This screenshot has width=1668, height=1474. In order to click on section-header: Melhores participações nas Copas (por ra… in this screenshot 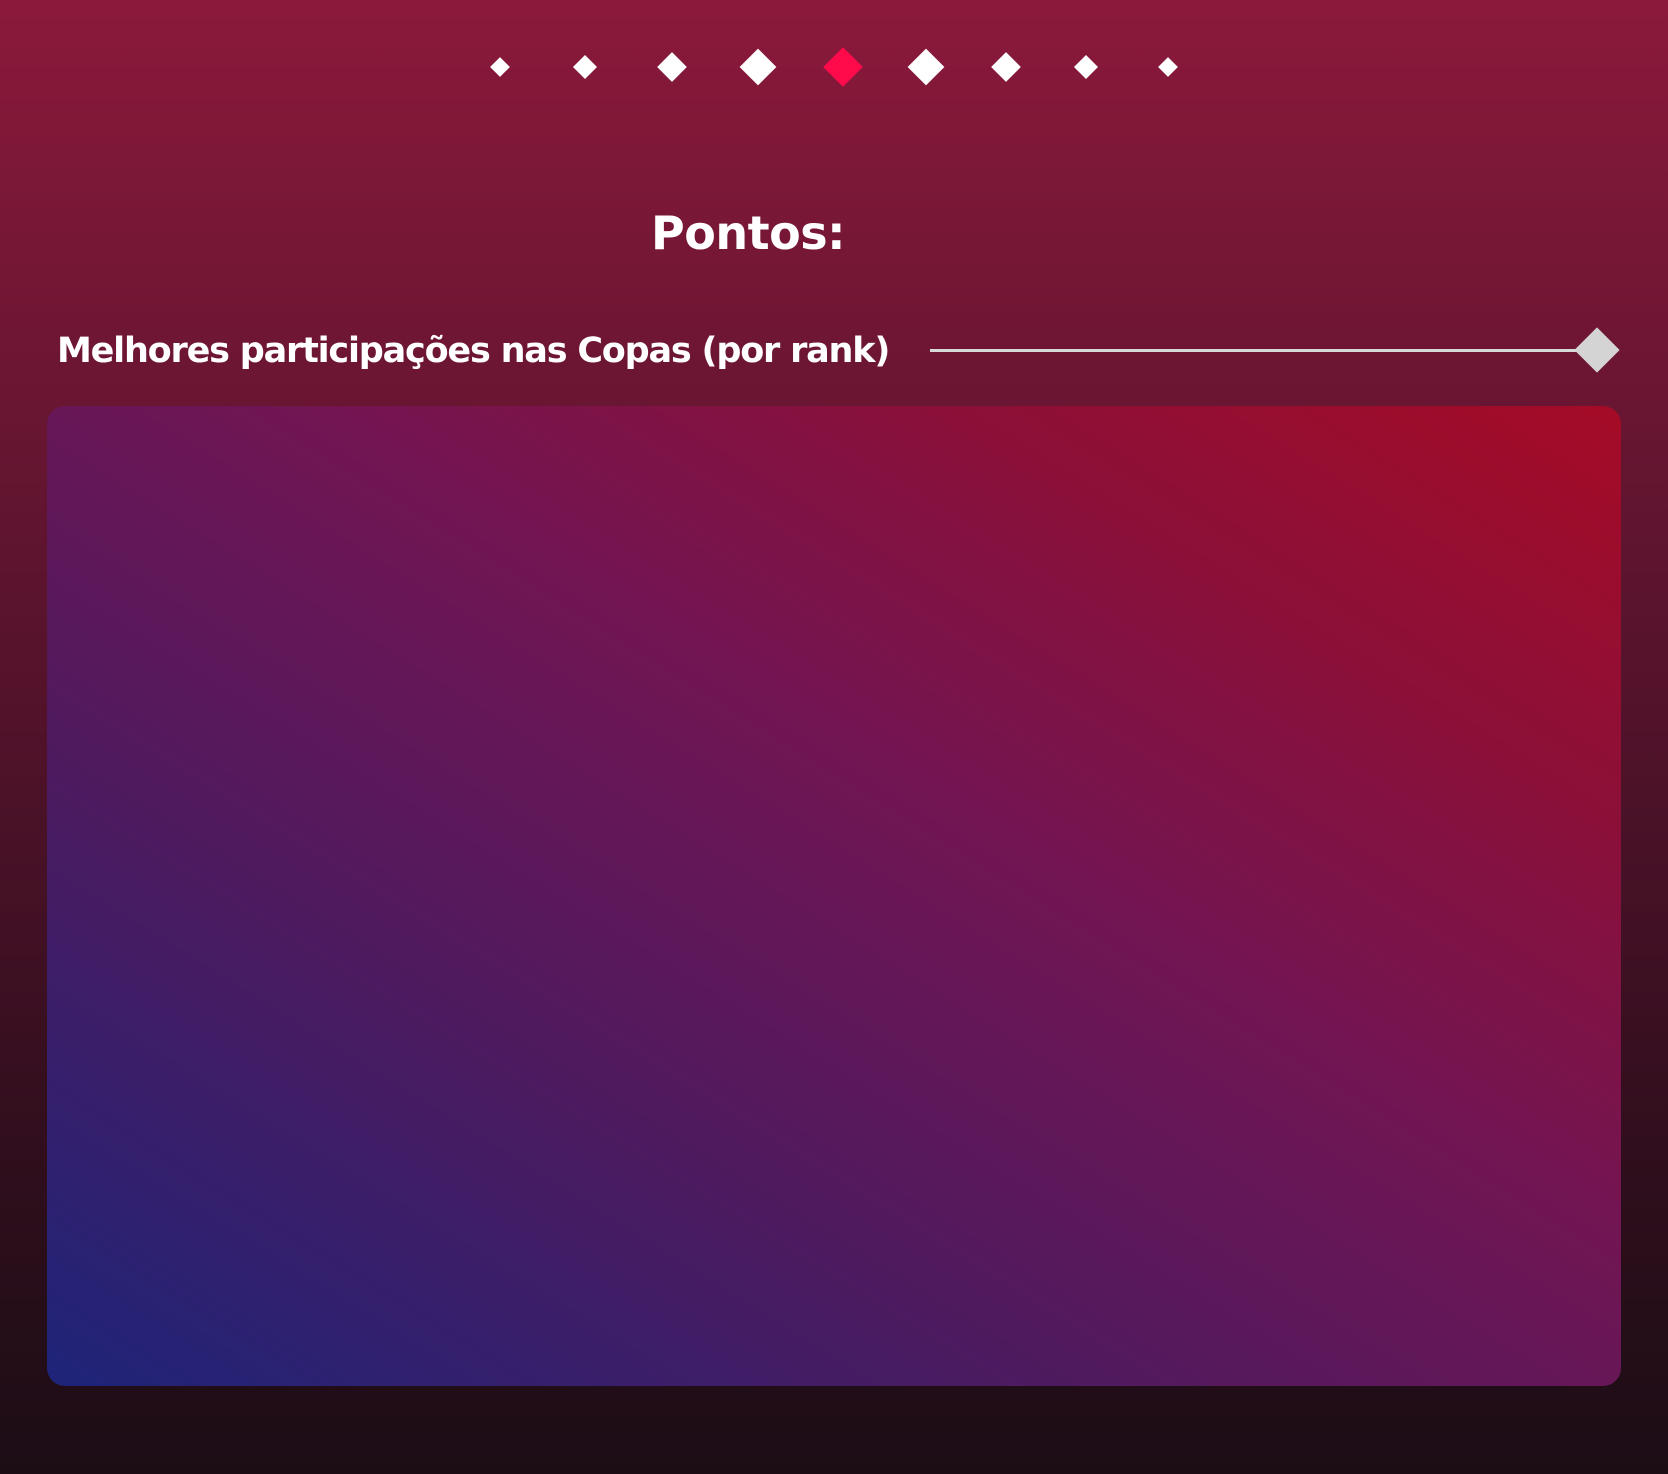, I will do `click(834, 351)`.